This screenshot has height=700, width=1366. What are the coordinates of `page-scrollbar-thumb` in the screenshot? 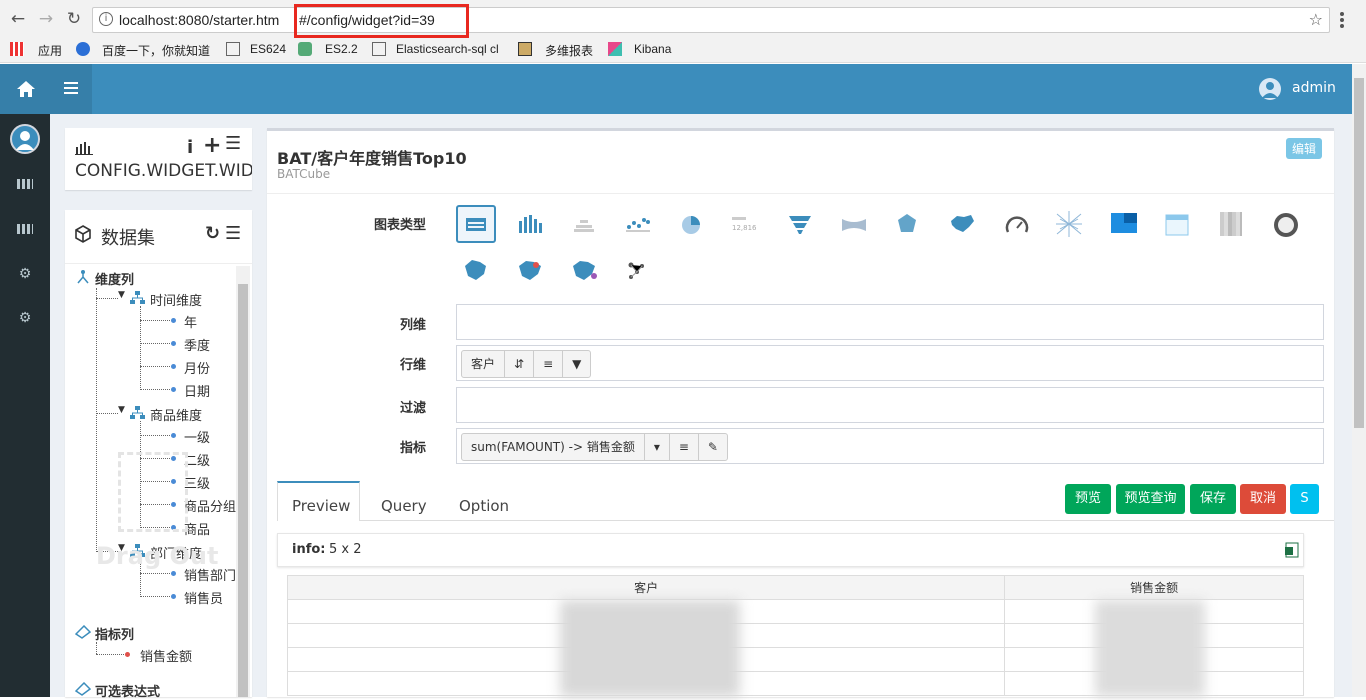 It's located at (1359, 253).